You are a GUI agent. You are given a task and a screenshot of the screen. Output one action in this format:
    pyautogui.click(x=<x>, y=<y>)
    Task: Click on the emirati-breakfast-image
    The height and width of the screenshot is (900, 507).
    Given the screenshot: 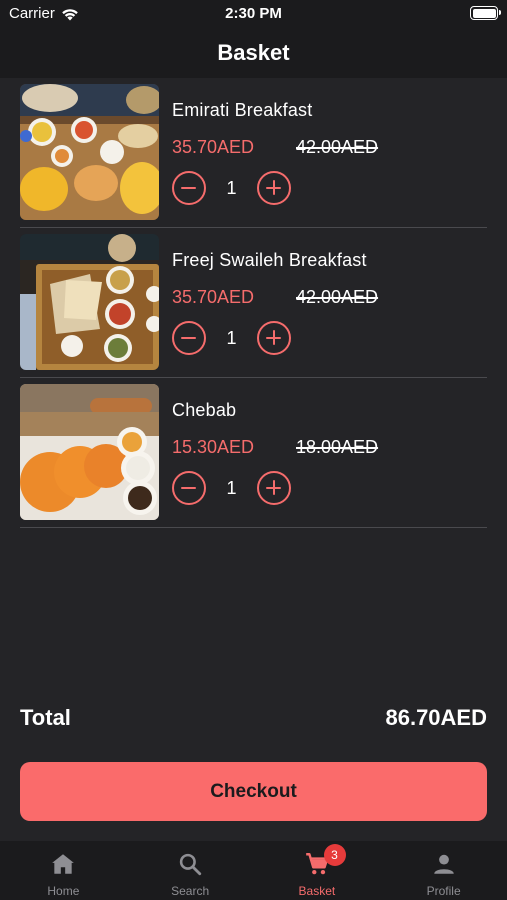 What is the action you would take?
    pyautogui.click(x=89, y=152)
    